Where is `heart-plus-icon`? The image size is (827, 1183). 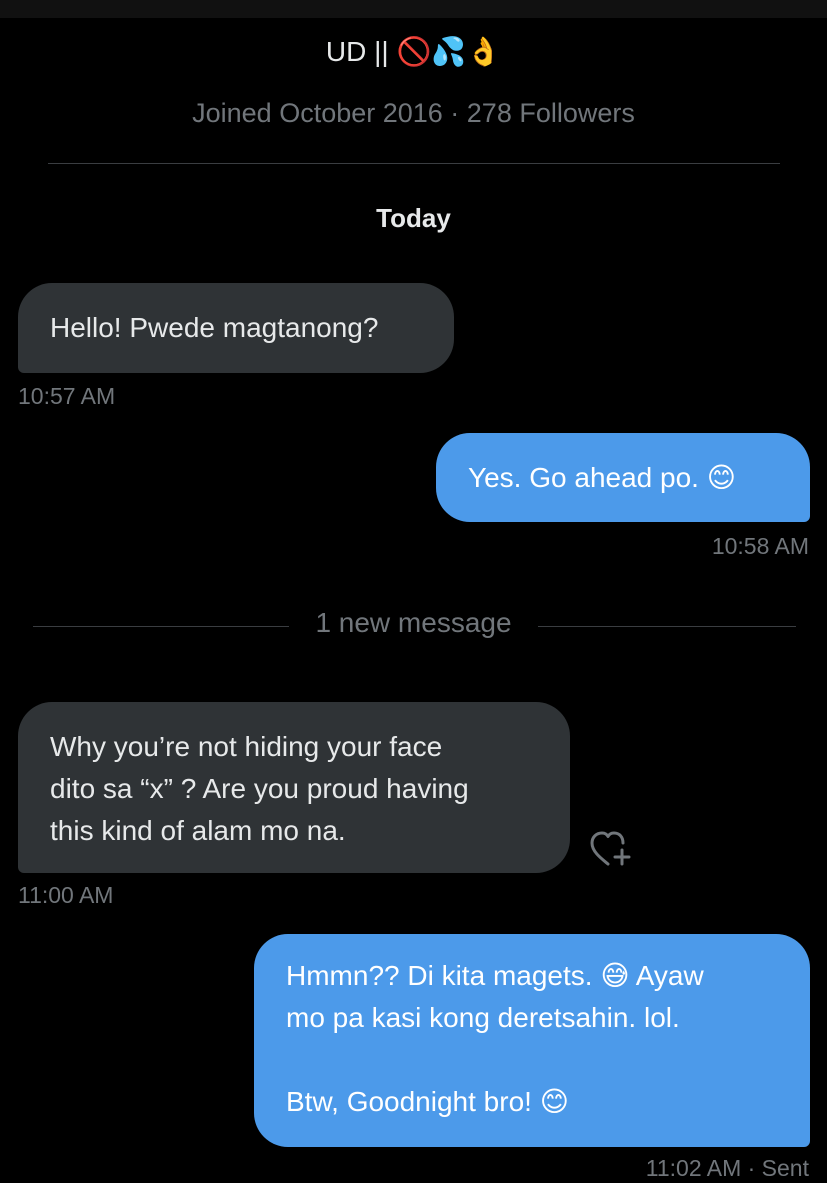 heart-plus-icon is located at coordinates (611, 850).